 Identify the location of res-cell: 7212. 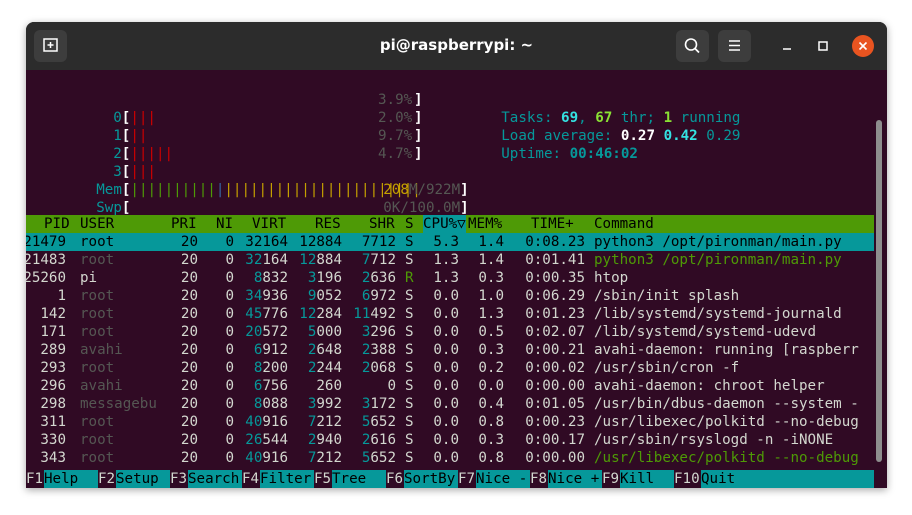
(324, 422).